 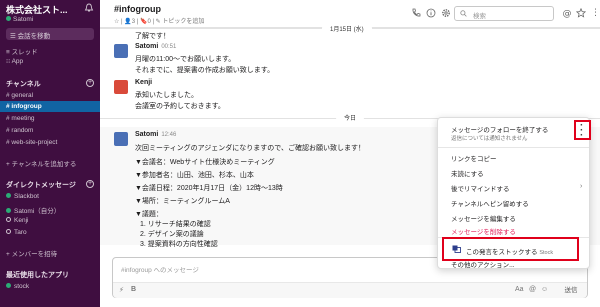 I want to click on menu-item-copy-link: リンクをコピー, so click(x=474, y=158).